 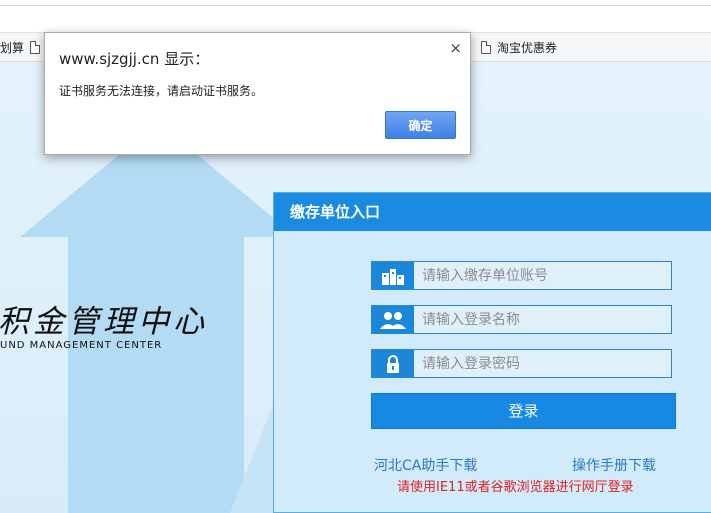 I want to click on logo-title-en: UND MANAGEMENT CENTER, so click(x=81, y=345).